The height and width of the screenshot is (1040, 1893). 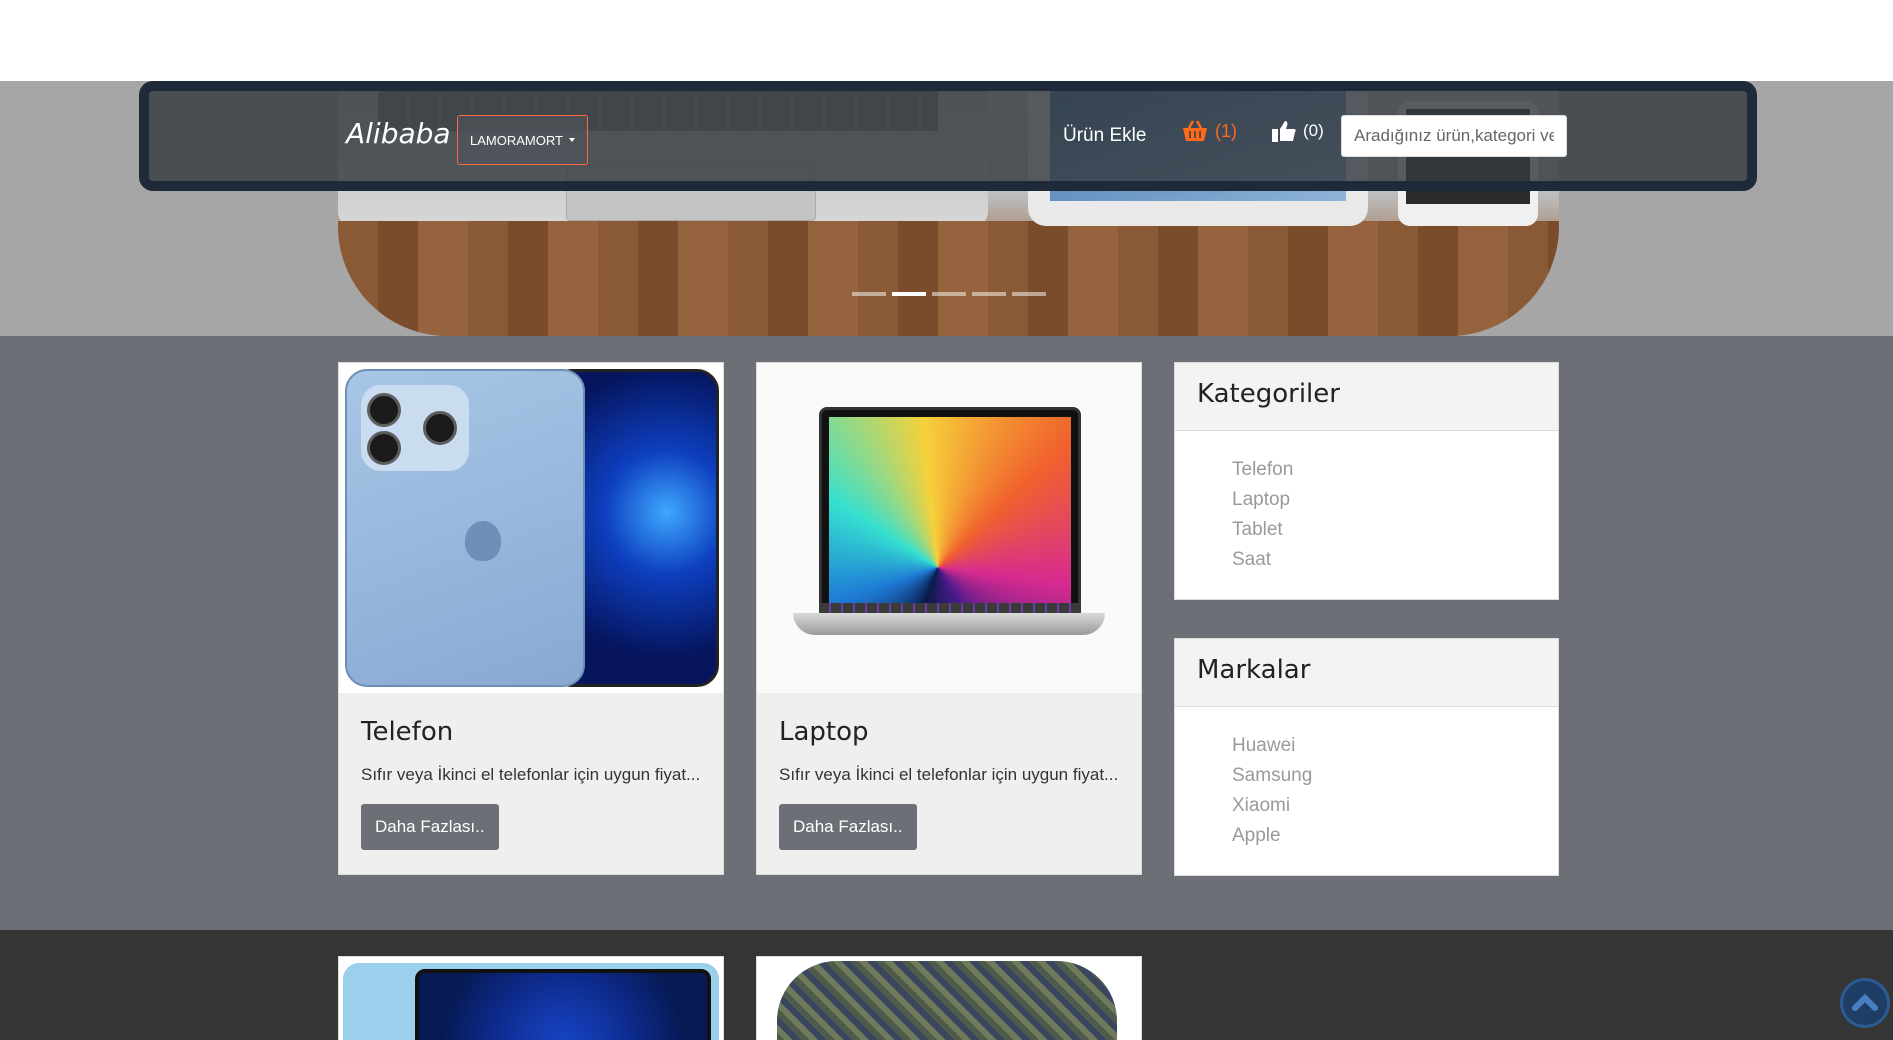 I want to click on cart-count: (1), so click(x=1226, y=130).